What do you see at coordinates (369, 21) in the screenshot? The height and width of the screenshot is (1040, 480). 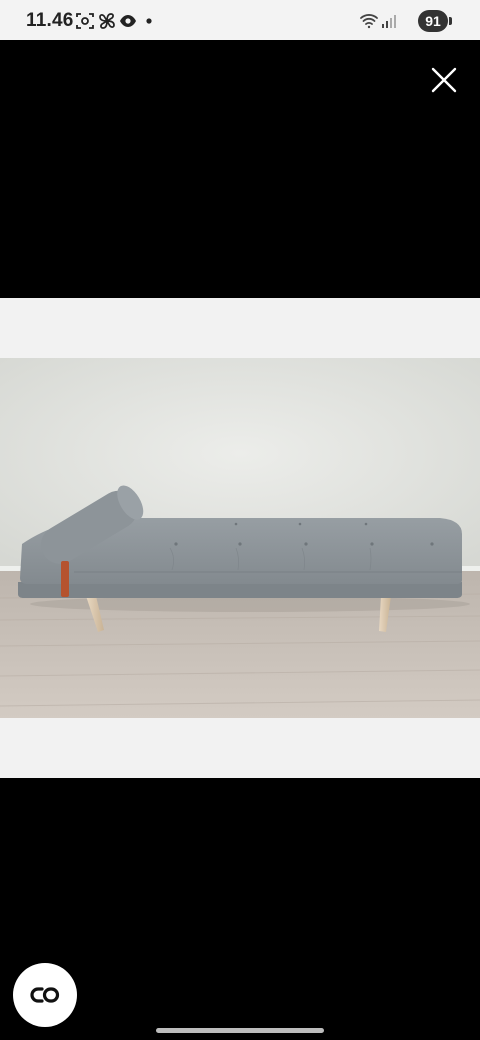 I see `wifi-icon` at bounding box center [369, 21].